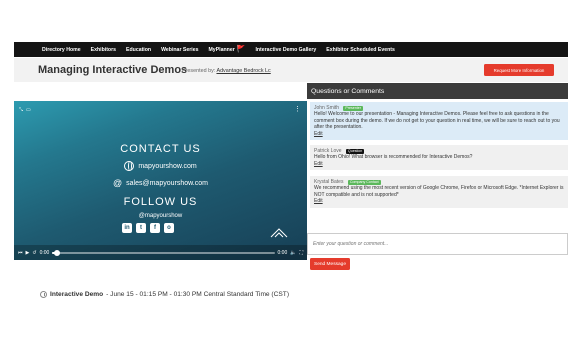 The height and width of the screenshot is (337, 568). Describe the element at coordinates (327, 108) in the screenshot. I see `message-author: John Smith` at that location.